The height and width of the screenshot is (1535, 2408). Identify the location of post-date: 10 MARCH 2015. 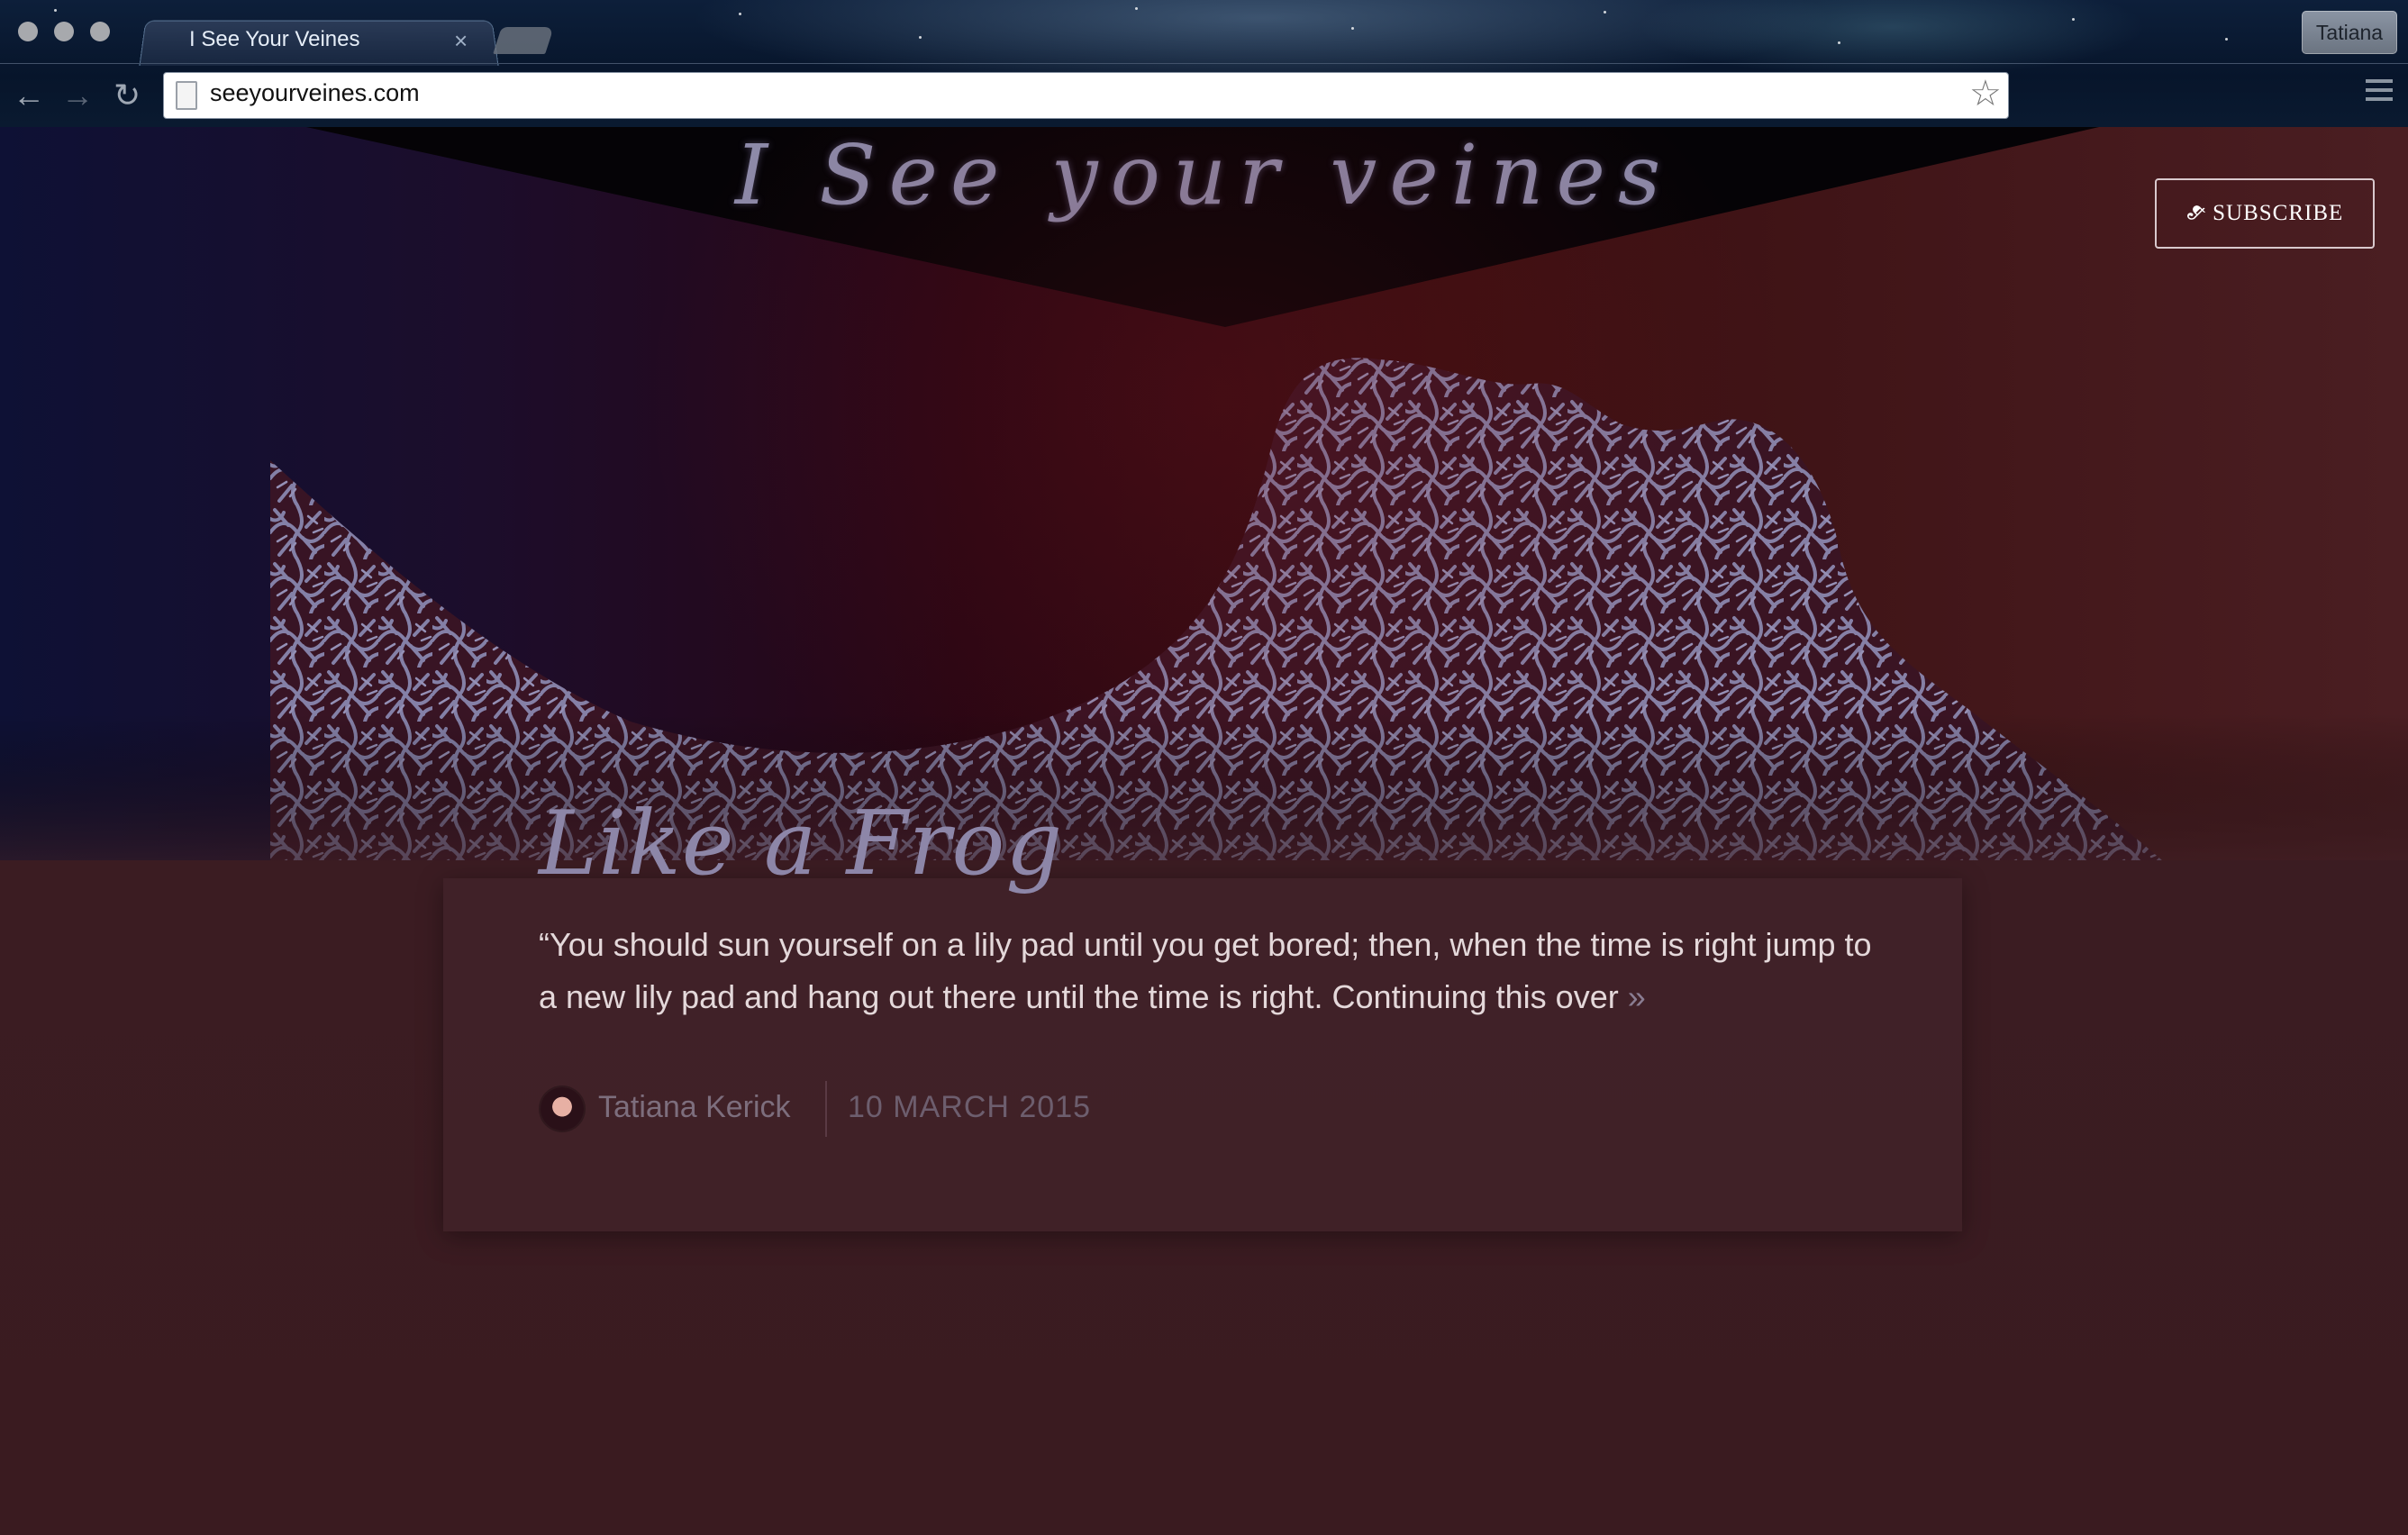
(970, 1107).